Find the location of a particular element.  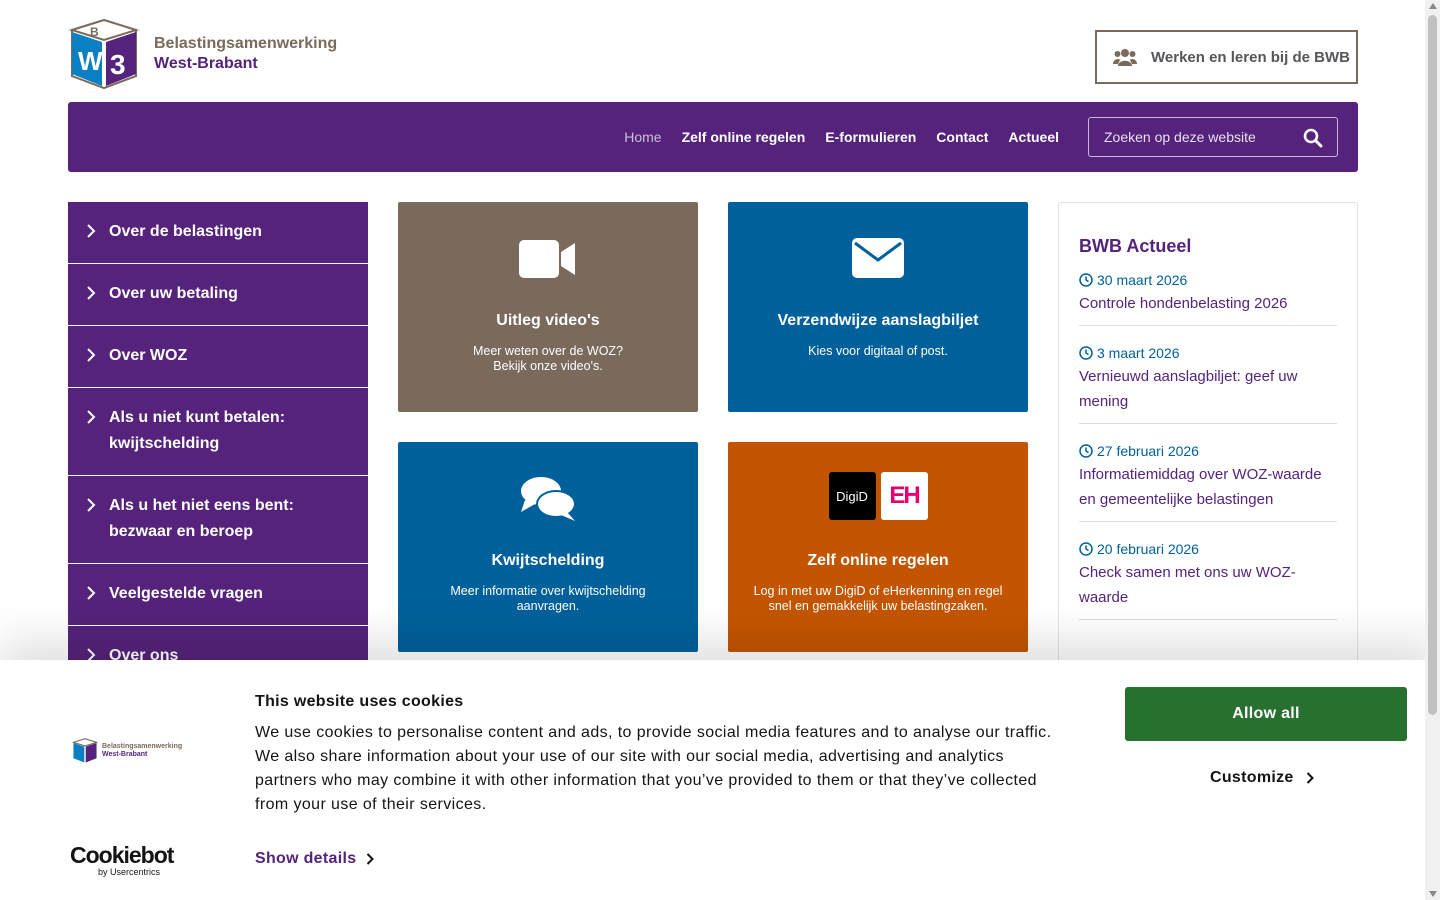

news-title: BWB Actueel is located at coordinates (1135, 246).